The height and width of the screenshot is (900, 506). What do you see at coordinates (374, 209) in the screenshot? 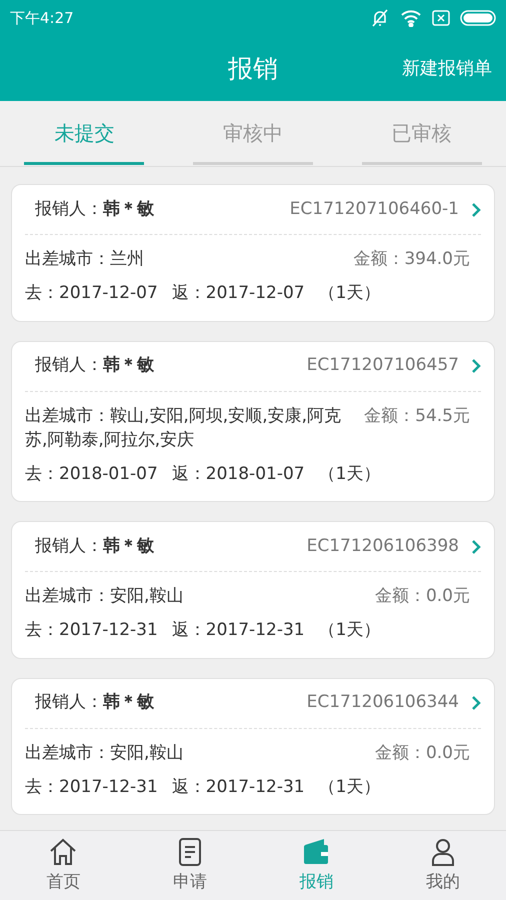
I see `claim-number: EC171207106460-1` at bounding box center [374, 209].